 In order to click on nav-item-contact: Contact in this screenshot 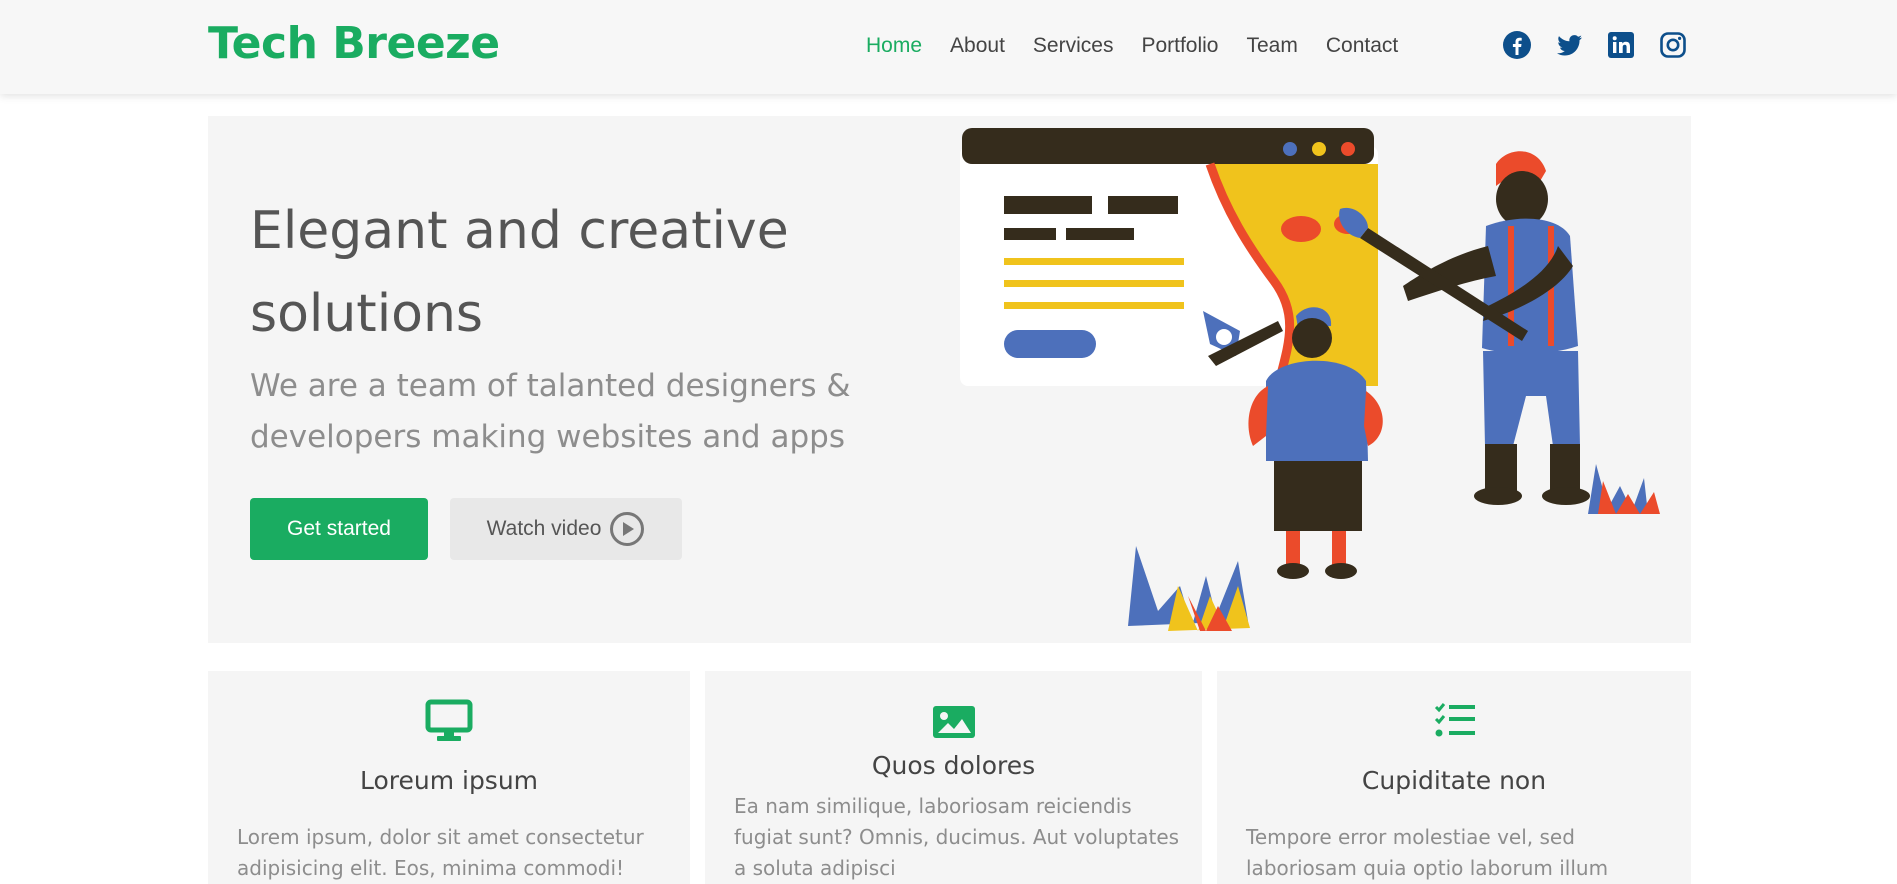, I will do `click(1362, 46)`.